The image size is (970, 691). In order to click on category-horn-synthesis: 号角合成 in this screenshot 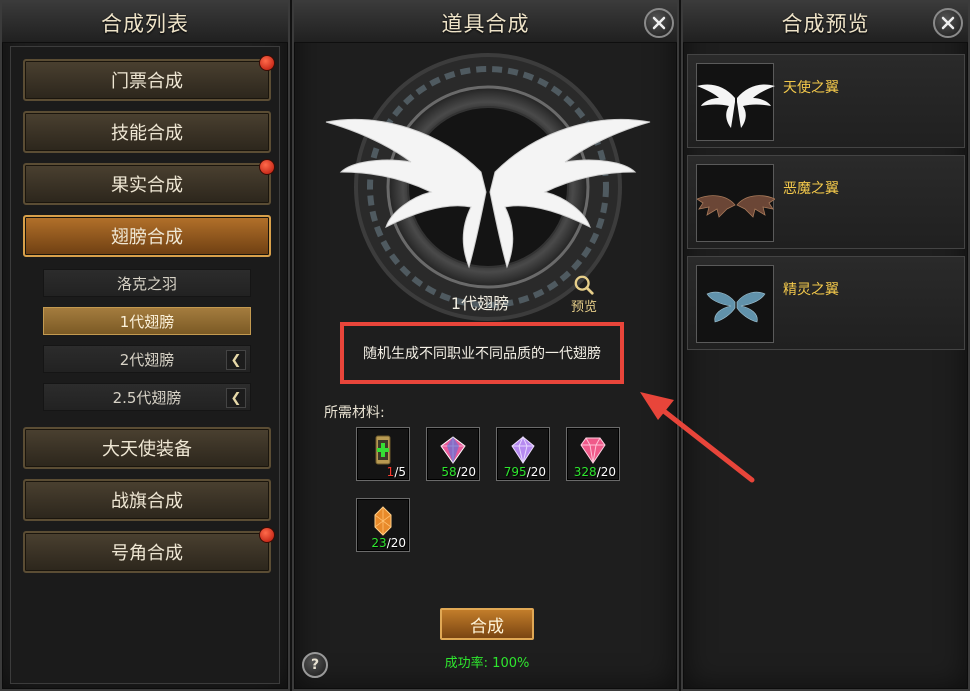, I will do `click(149, 550)`.